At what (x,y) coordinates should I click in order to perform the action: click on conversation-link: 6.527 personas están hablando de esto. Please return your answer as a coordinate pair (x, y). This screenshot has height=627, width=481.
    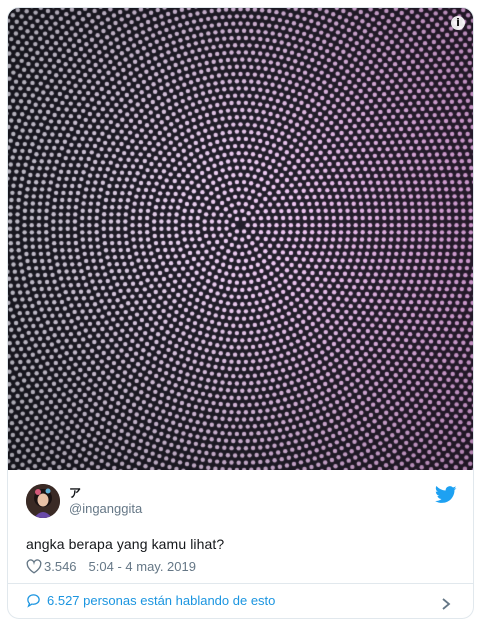
    Looking at the image, I should click on (150, 600).